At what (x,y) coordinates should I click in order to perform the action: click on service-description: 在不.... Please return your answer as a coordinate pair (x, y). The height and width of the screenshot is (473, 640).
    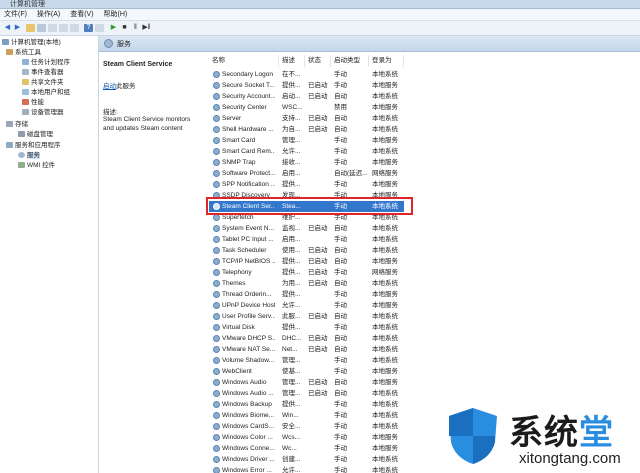
    Looking at the image, I should click on (291, 74).